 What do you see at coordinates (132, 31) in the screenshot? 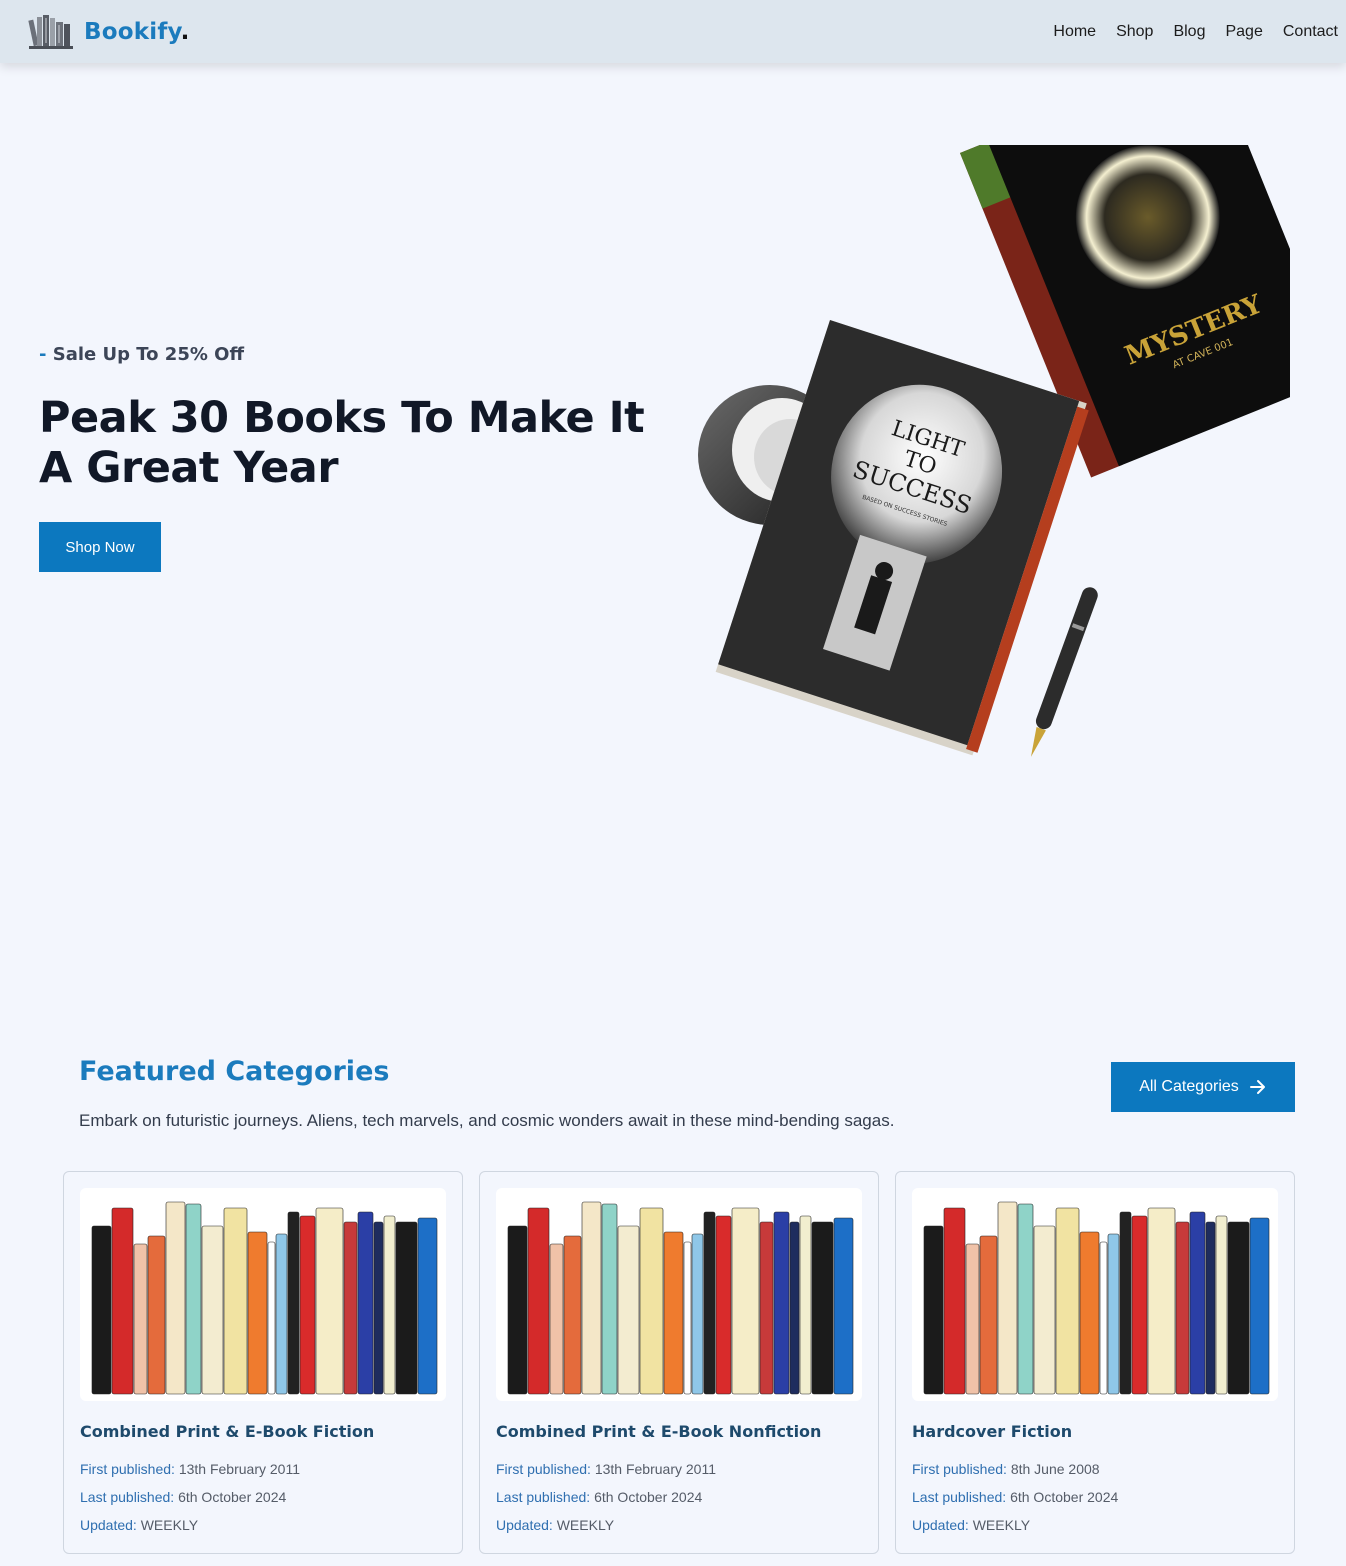
I see `brand-text: Bookify` at bounding box center [132, 31].